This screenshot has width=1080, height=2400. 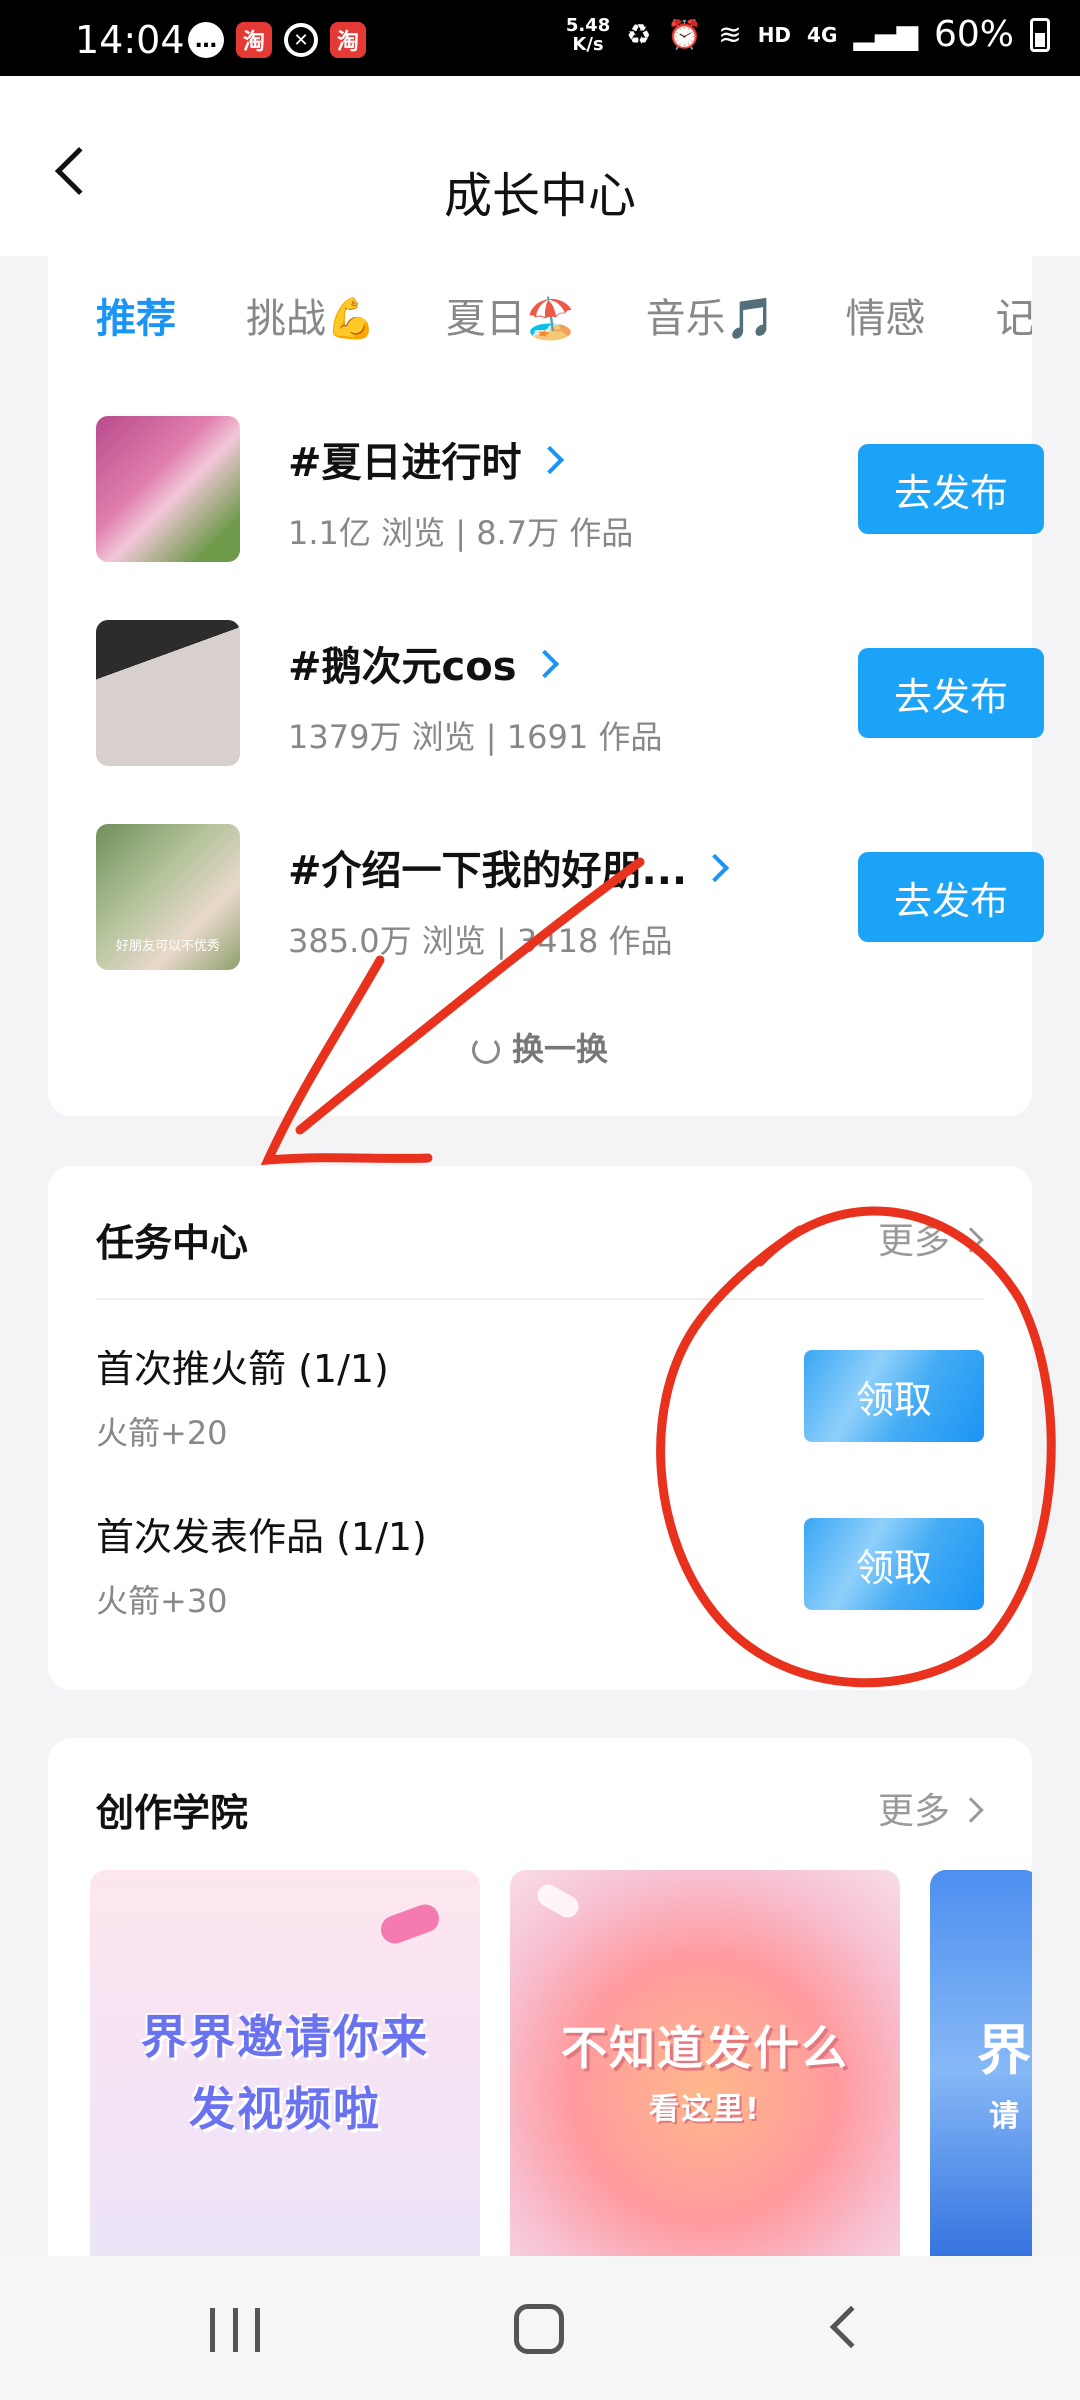 What do you see at coordinates (705, 2109) in the screenshot?
I see `academy-card-line2: 看这里!` at bounding box center [705, 2109].